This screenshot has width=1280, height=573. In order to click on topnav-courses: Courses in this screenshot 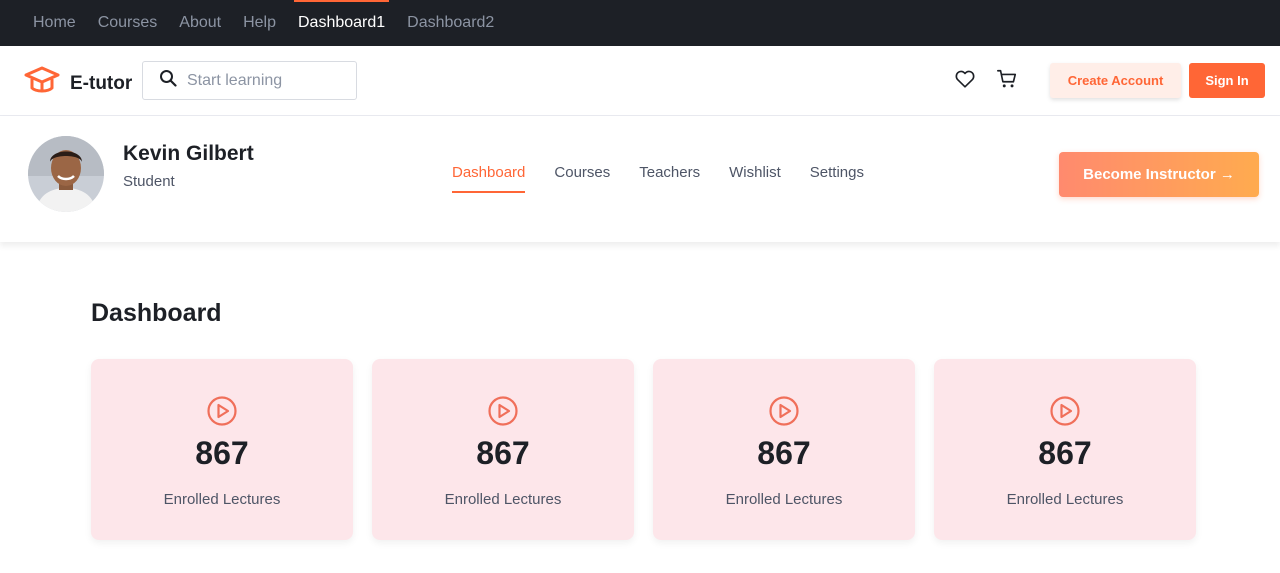, I will do `click(128, 23)`.